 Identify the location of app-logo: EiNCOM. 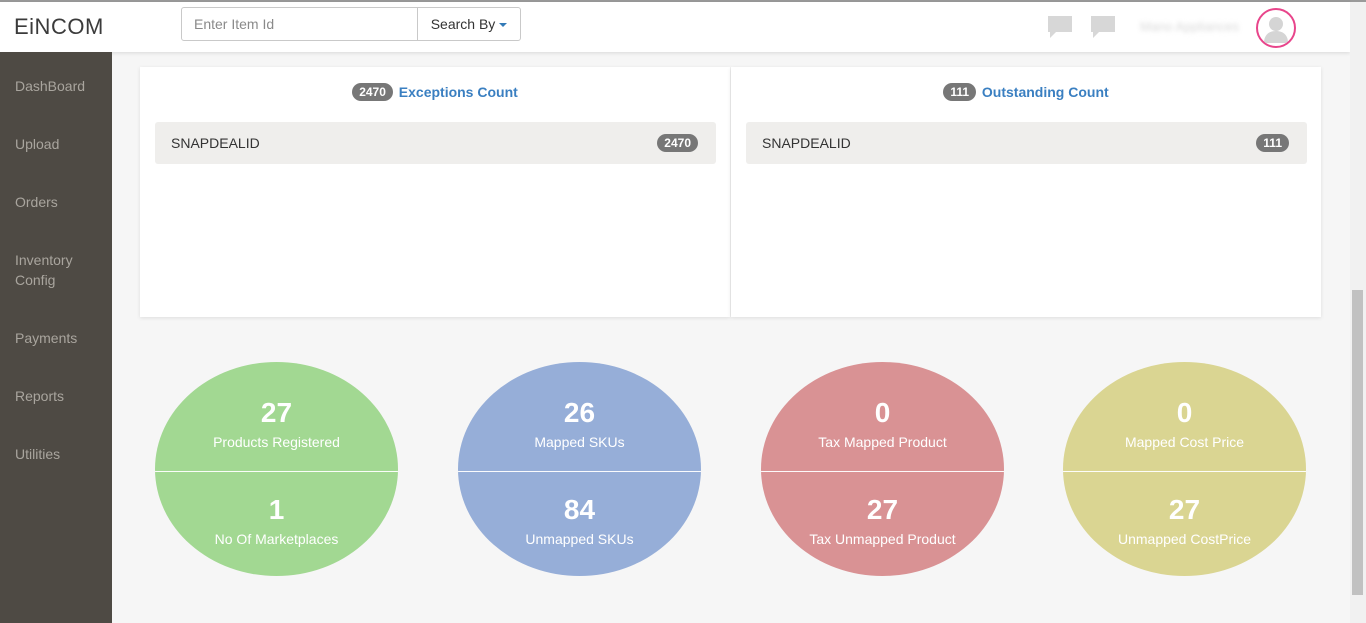
(59, 27).